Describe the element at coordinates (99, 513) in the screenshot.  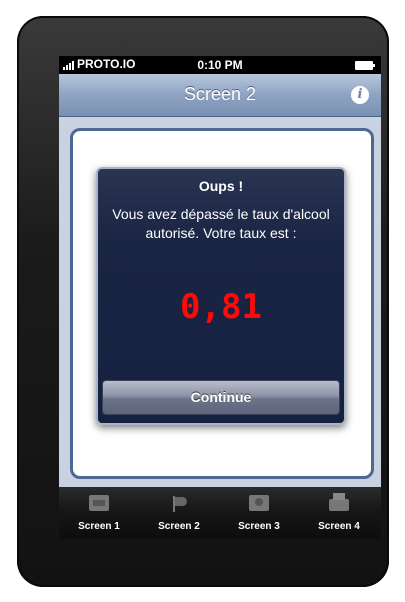
I see `tab-screen-1: Screen 1` at that location.